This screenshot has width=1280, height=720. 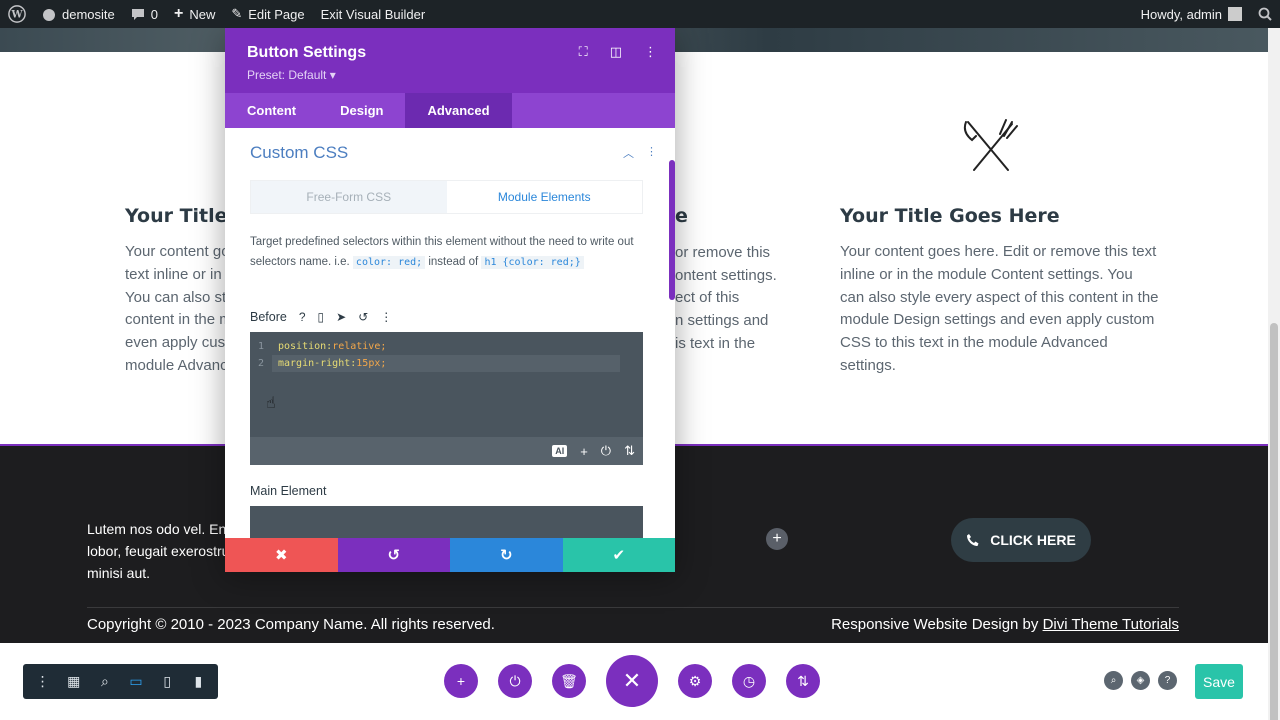 I want to click on main-element-label: Main Element, so click(x=288, y=491).